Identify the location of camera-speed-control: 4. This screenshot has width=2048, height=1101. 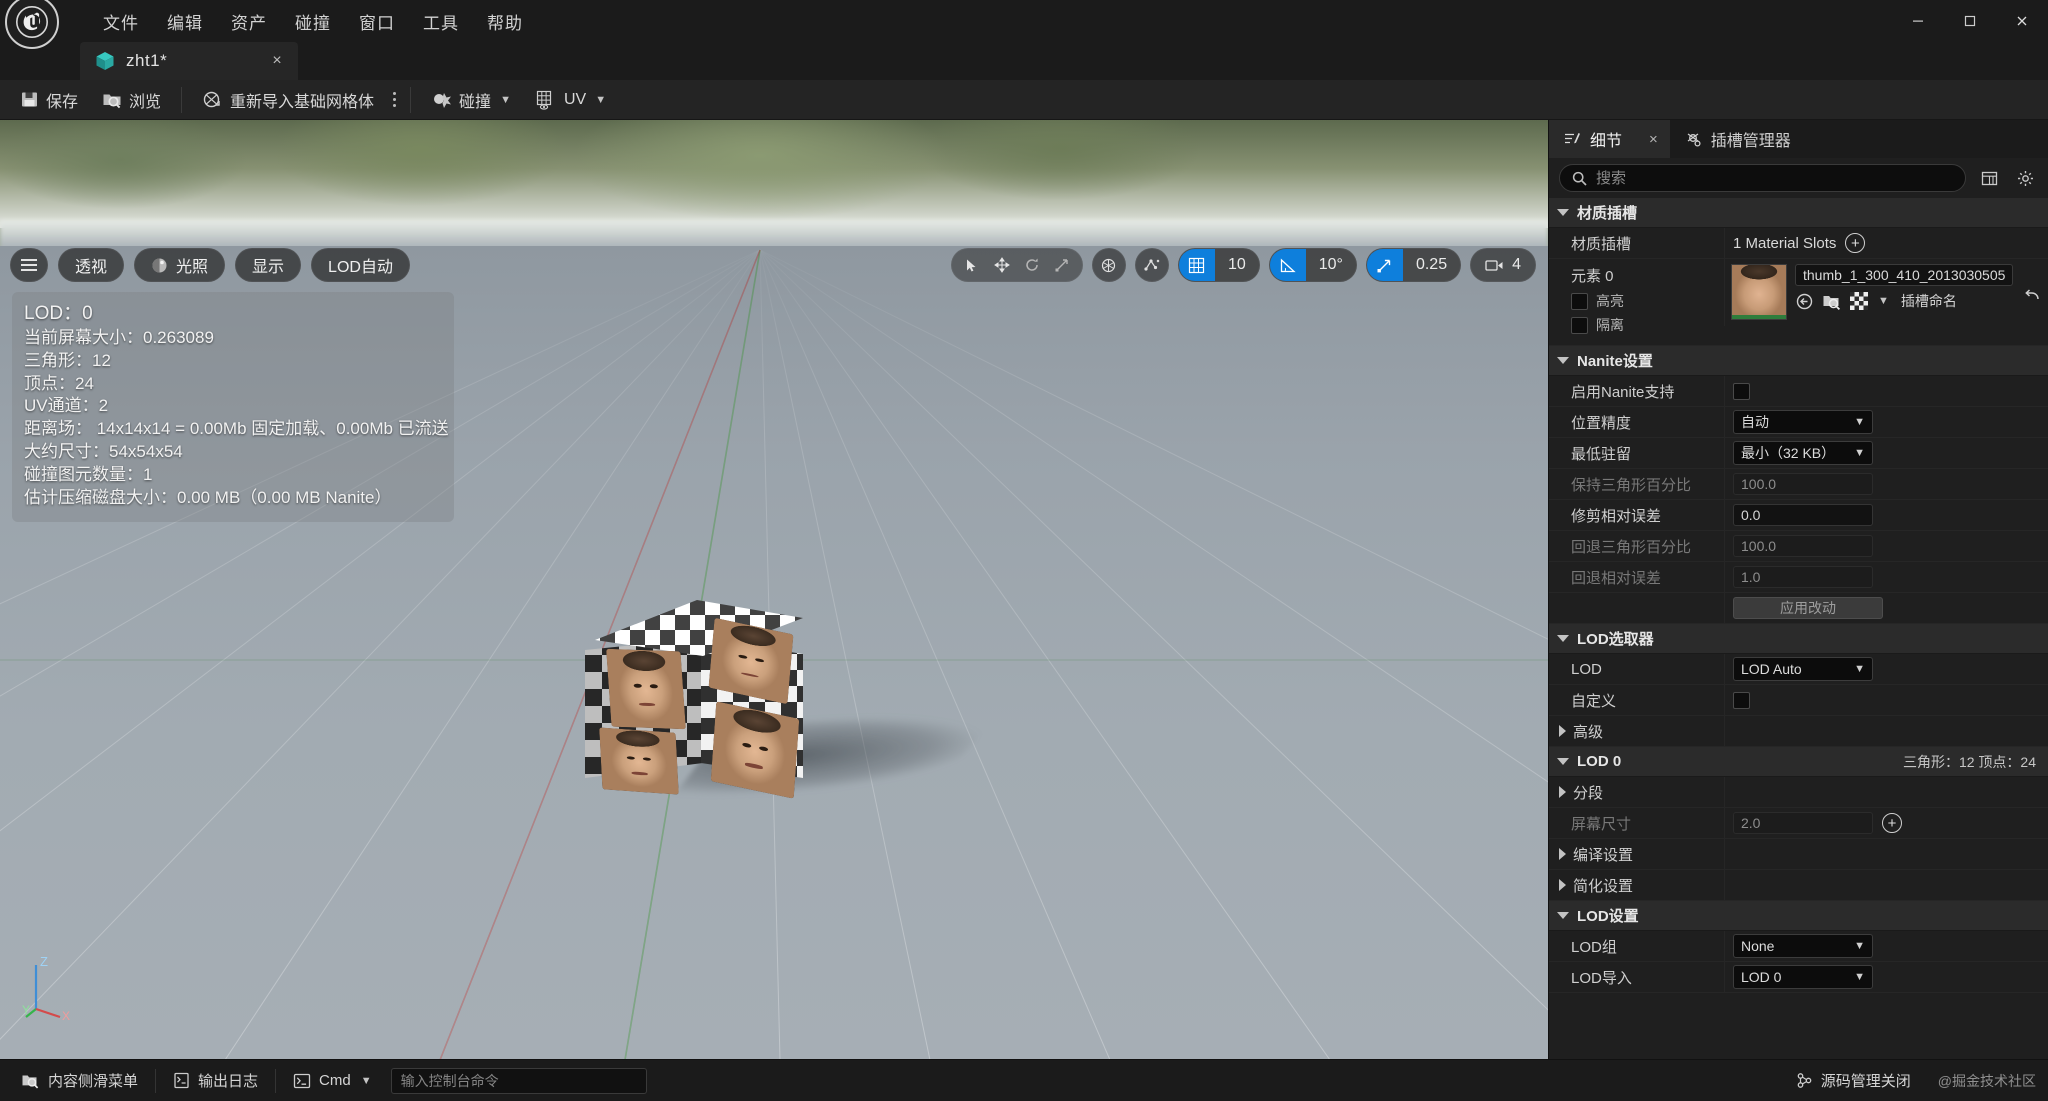
(1503, 265).